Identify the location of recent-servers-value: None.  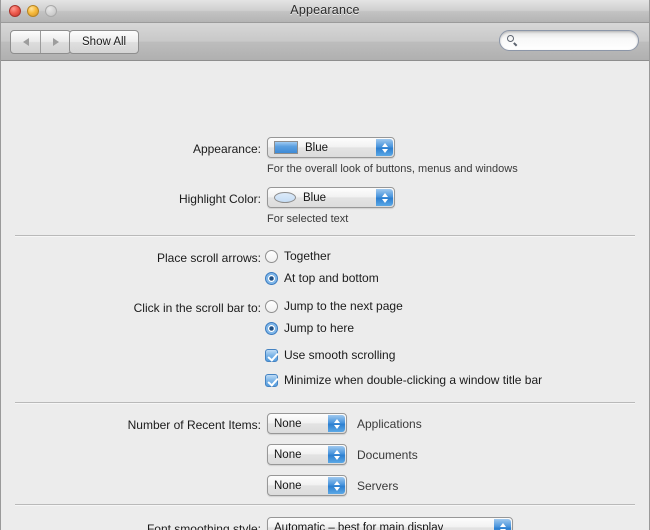
(288, 485).